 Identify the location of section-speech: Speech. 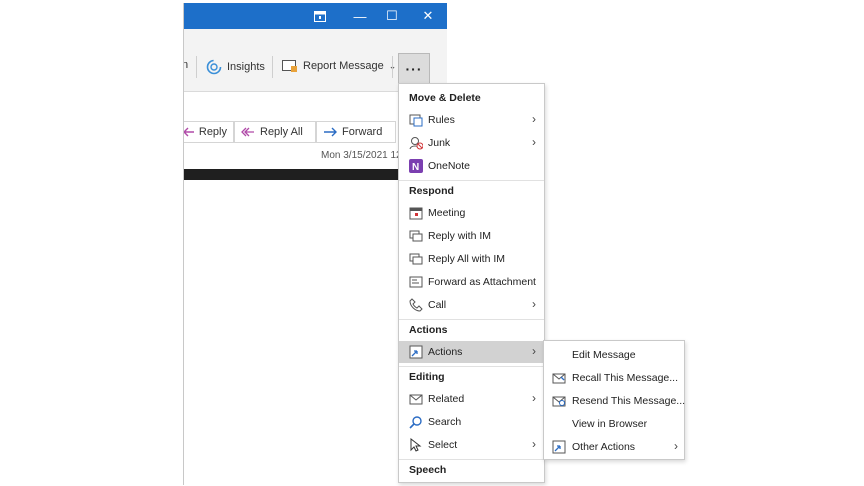
(428, 470).